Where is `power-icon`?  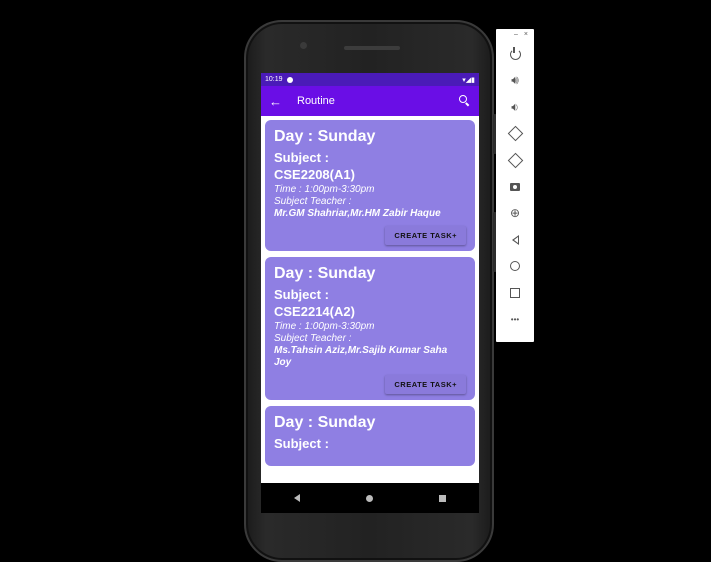
power-icon is located at coordinates (515, 53).